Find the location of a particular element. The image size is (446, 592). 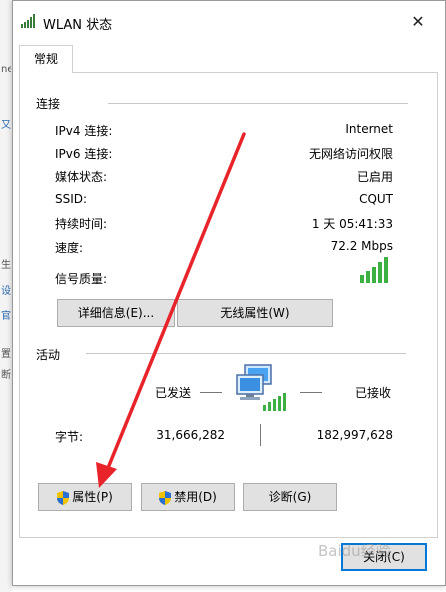

ipv6-value: 无网络访问权限 is located at coordinates (350, 154).